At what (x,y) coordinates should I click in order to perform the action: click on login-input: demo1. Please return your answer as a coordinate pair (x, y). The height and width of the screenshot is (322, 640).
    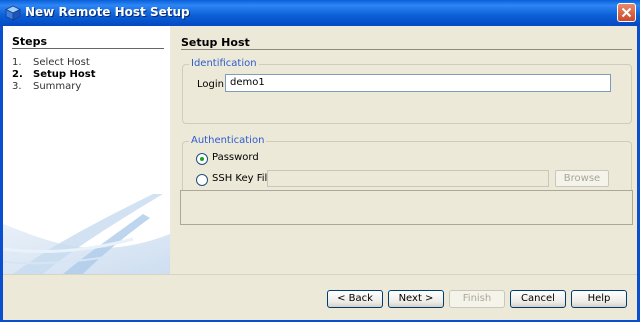
    Looking at the image, I should click on (418, 83).